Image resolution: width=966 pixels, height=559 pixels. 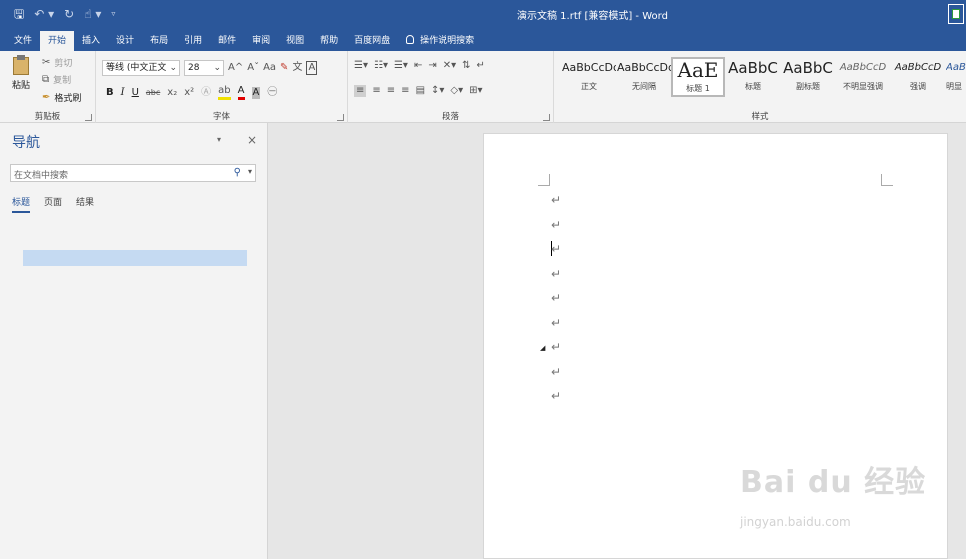 What do you see at coordinates (92, 14) in the screenshot?
I see `touch-mode-icon: ☝ ▾` at bounding box center [92, 14].